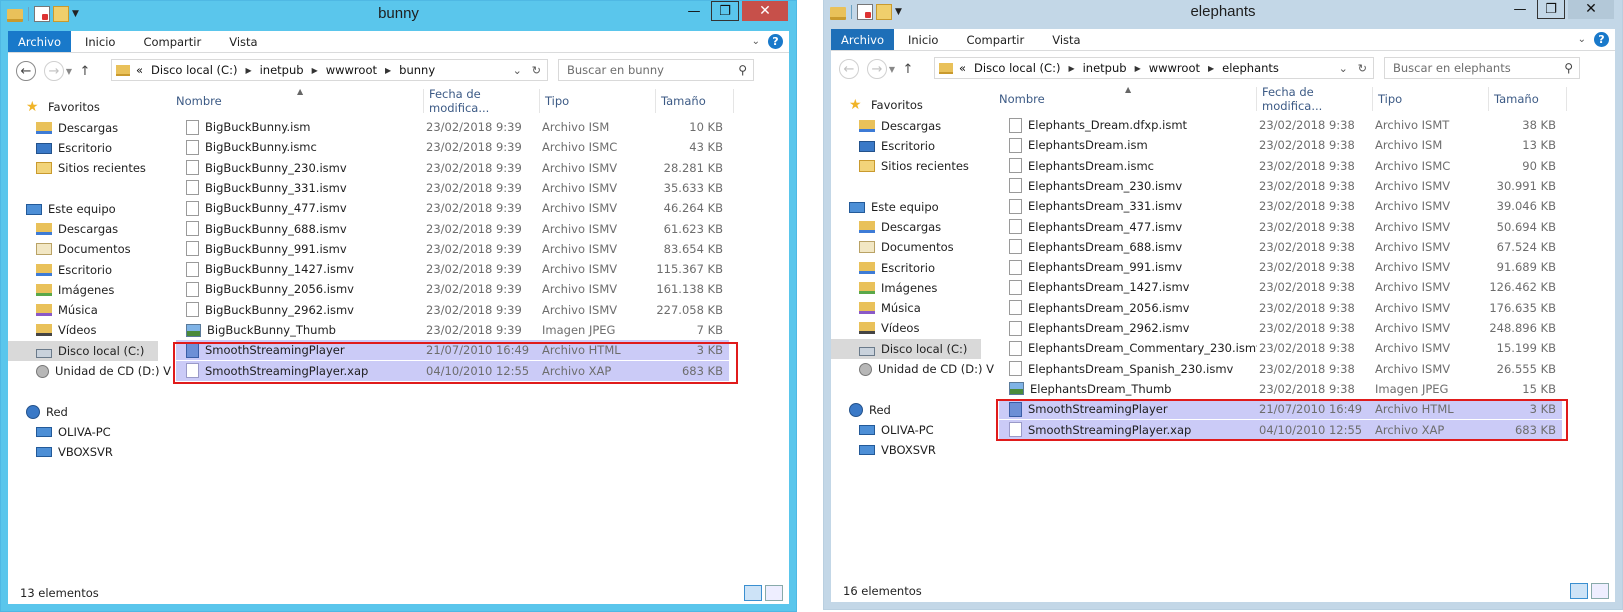  What do you see at coordinates (912, 369) in the screenshot?
I see `nav-item-unidad-cd: Unidad de CD (D:) V` at bounding box center [912, 369].